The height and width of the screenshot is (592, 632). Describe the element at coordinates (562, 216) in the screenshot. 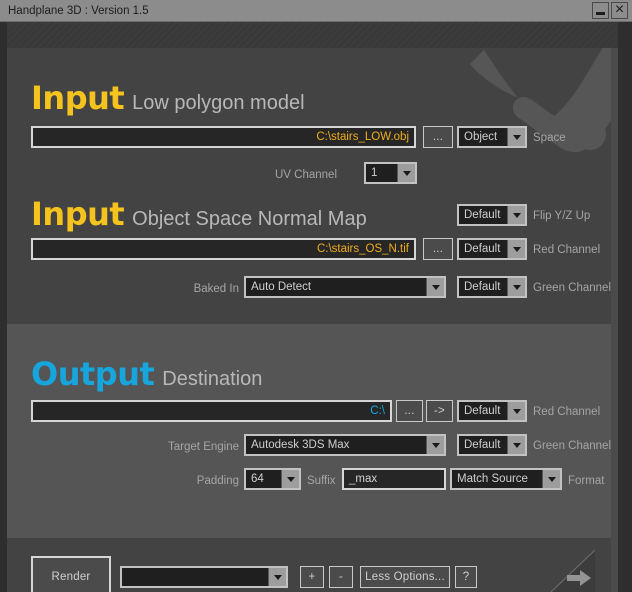

I see `flip-yz-up-label: Flip Y/Z Up` at that location.